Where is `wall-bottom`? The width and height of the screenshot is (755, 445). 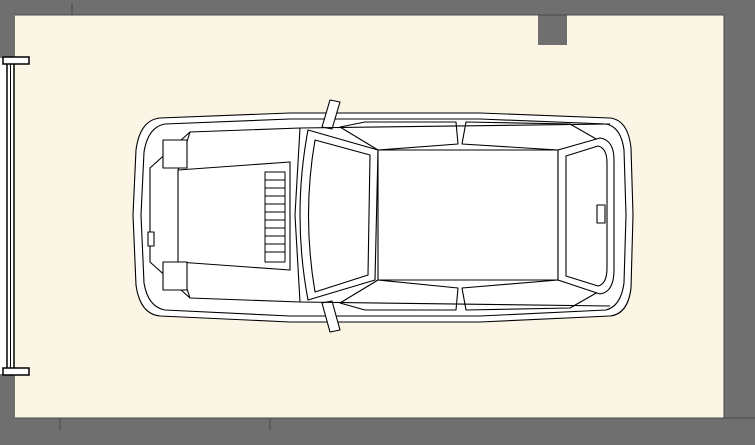 wall-bottom is located at coordinates (377, 431).